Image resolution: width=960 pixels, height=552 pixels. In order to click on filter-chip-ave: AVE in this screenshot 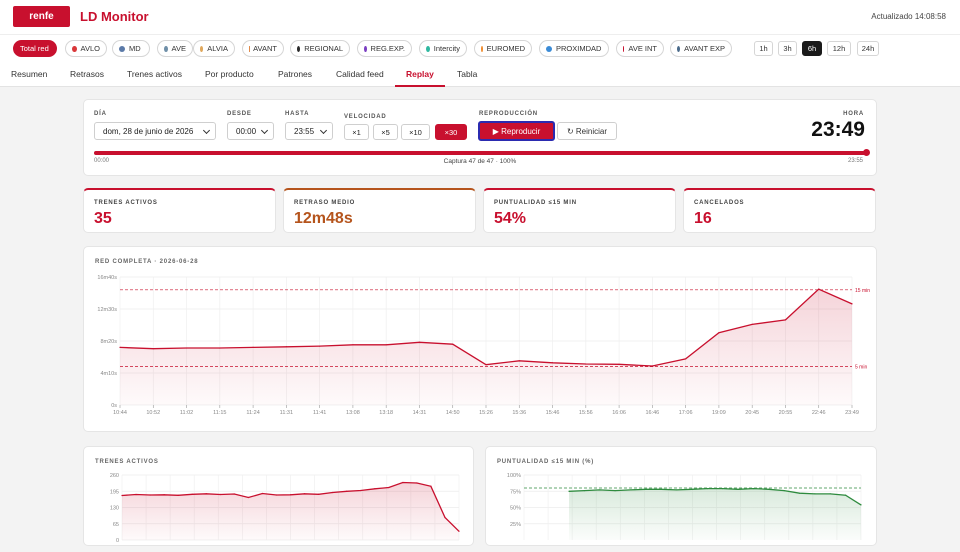, I will do `click(175, 48)`.